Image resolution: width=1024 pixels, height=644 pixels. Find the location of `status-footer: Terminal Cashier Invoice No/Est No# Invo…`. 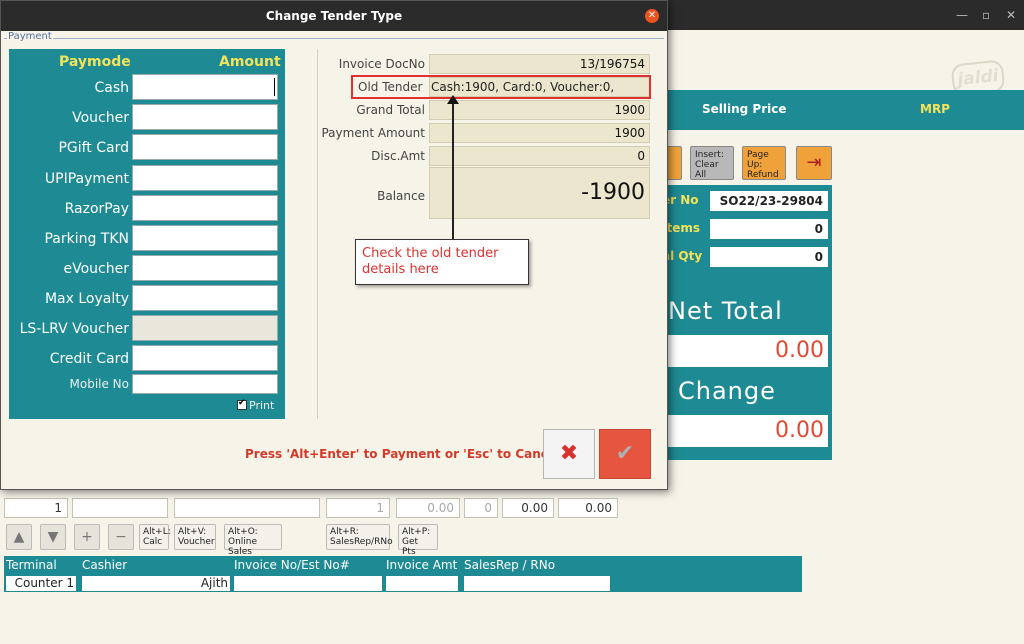

status-footer: Terminal Cashier Invoice No/Est No# Invo… is located at coordinates (403, 574).